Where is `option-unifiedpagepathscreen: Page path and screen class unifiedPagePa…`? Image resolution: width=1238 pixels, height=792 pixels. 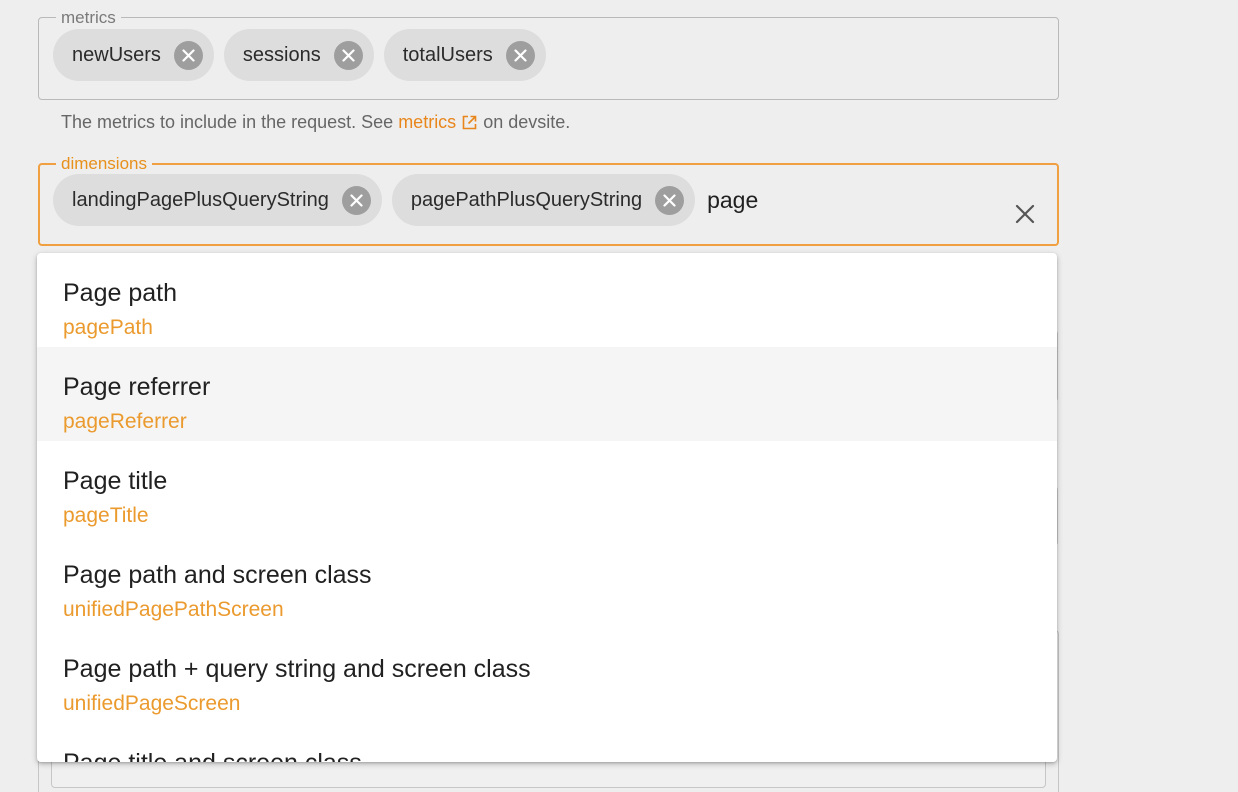 option-unifiedpagepathscreen: Page path and screen class unifiedPagePa… is located at coordinates (547, 582).